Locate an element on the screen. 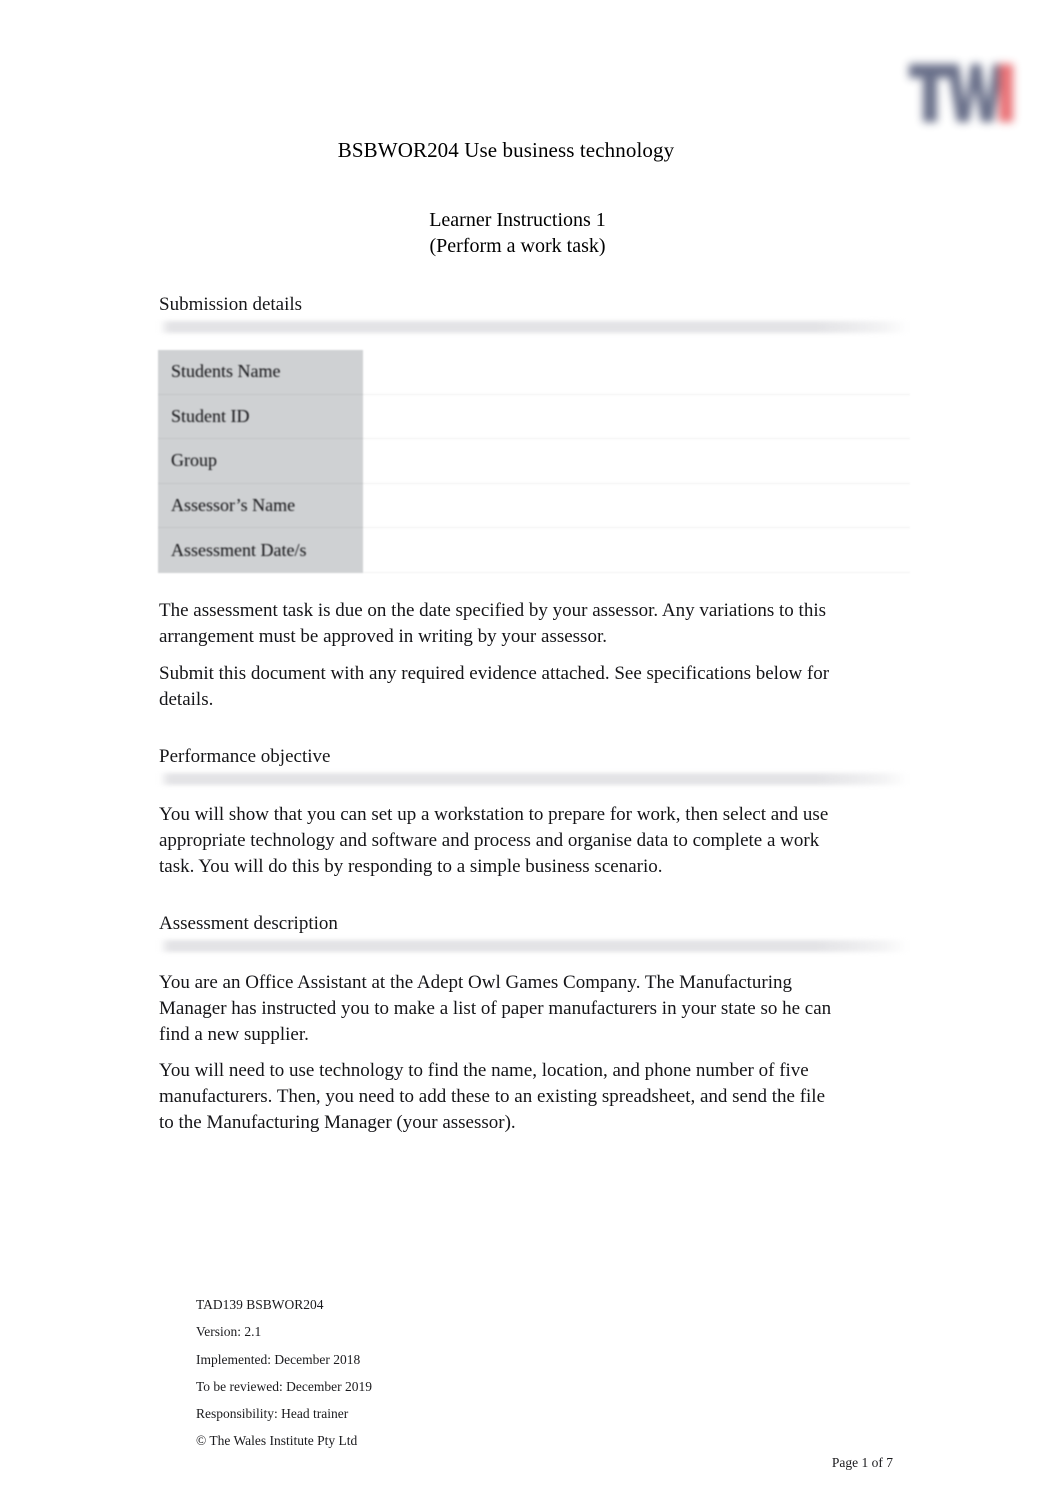 The height and width of the screenshot is (1506, 1062). footer-implemented: Implemented: December 2018 is located at coordinates (278, 1359).